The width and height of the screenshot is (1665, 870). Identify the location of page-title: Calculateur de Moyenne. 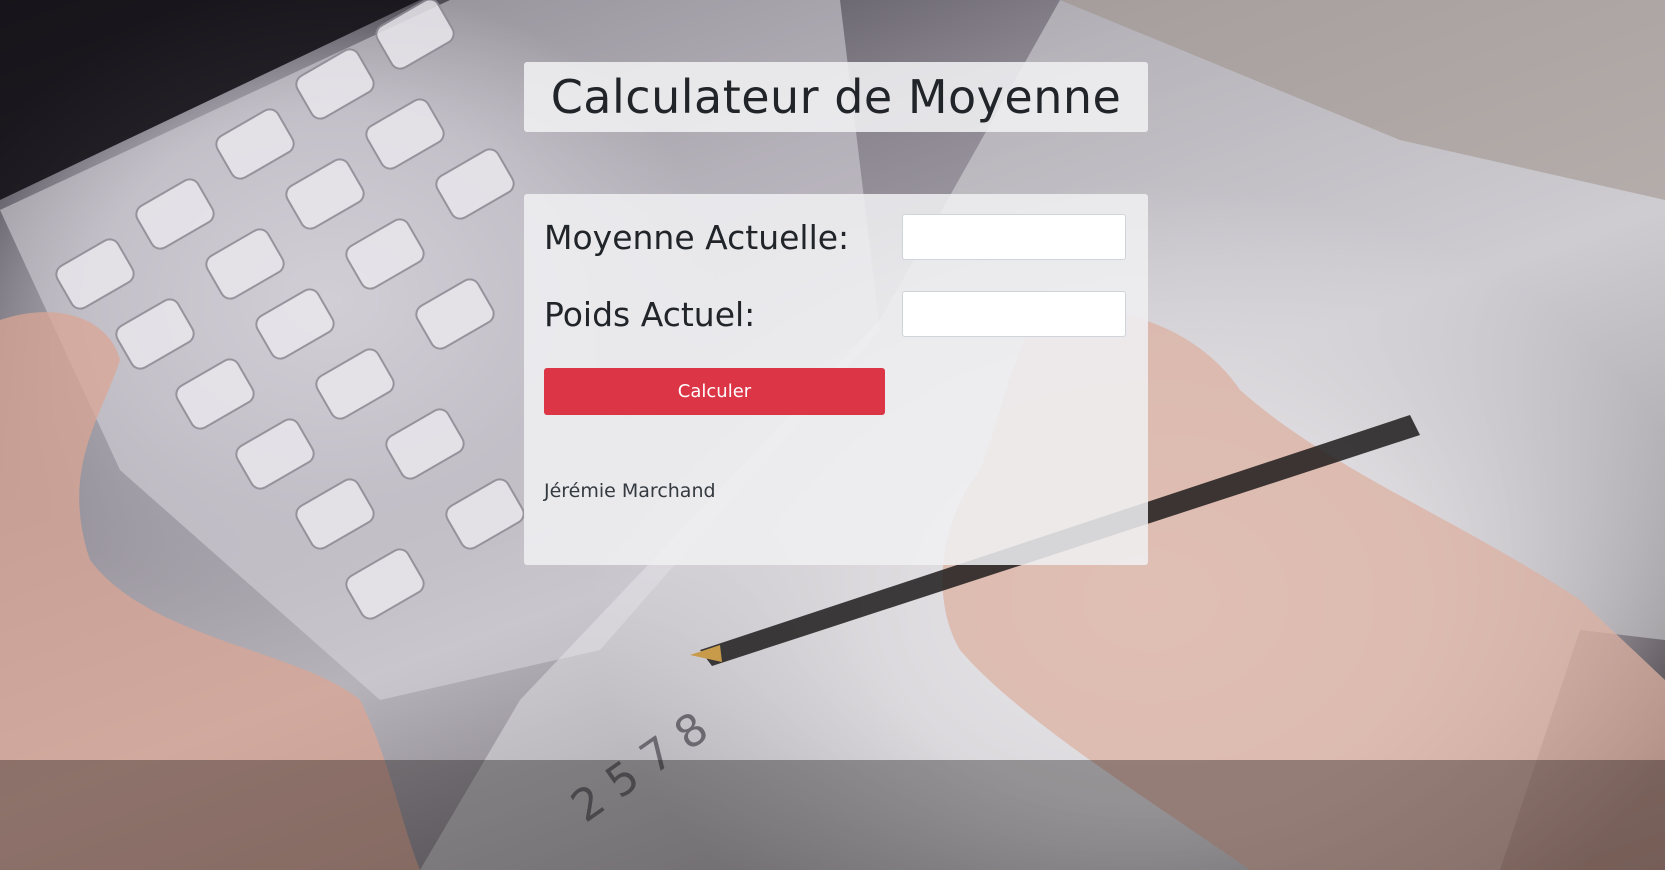
(836, 97).